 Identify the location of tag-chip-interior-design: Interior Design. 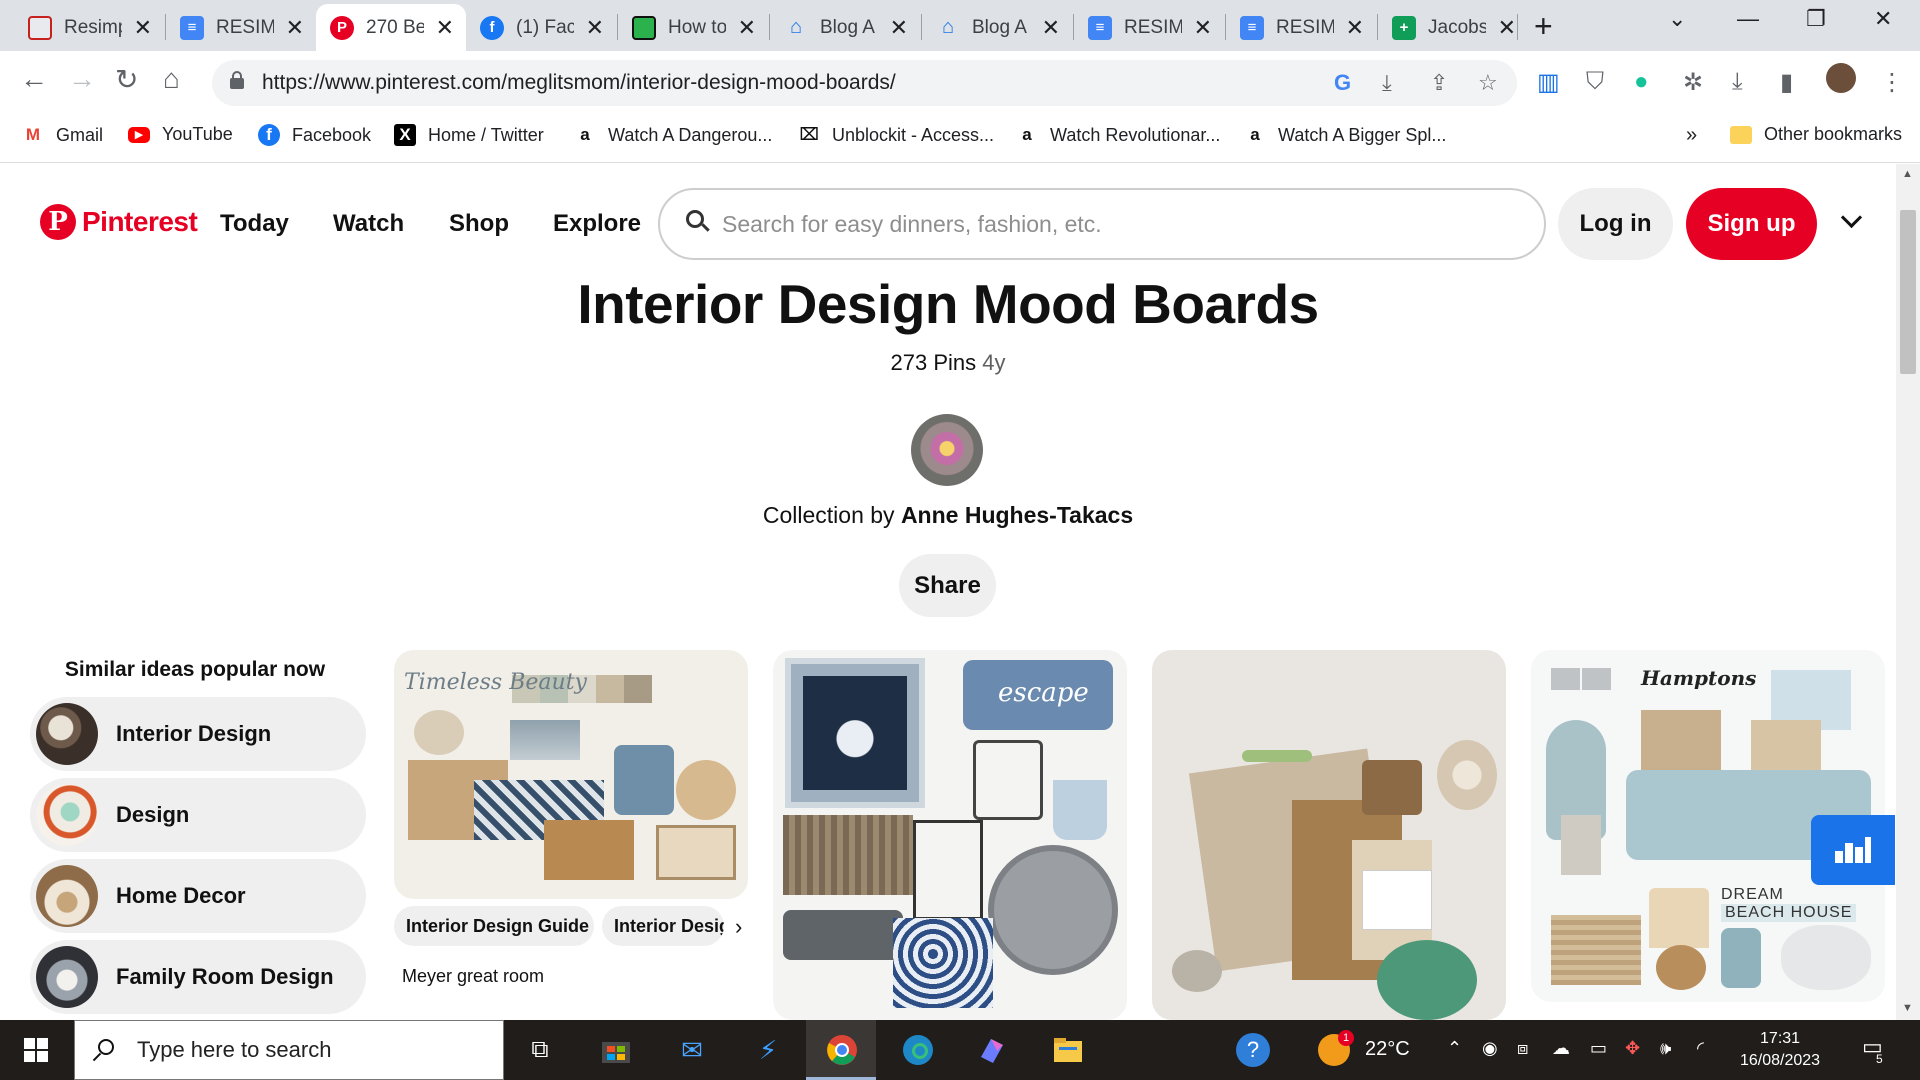
(663, 926).